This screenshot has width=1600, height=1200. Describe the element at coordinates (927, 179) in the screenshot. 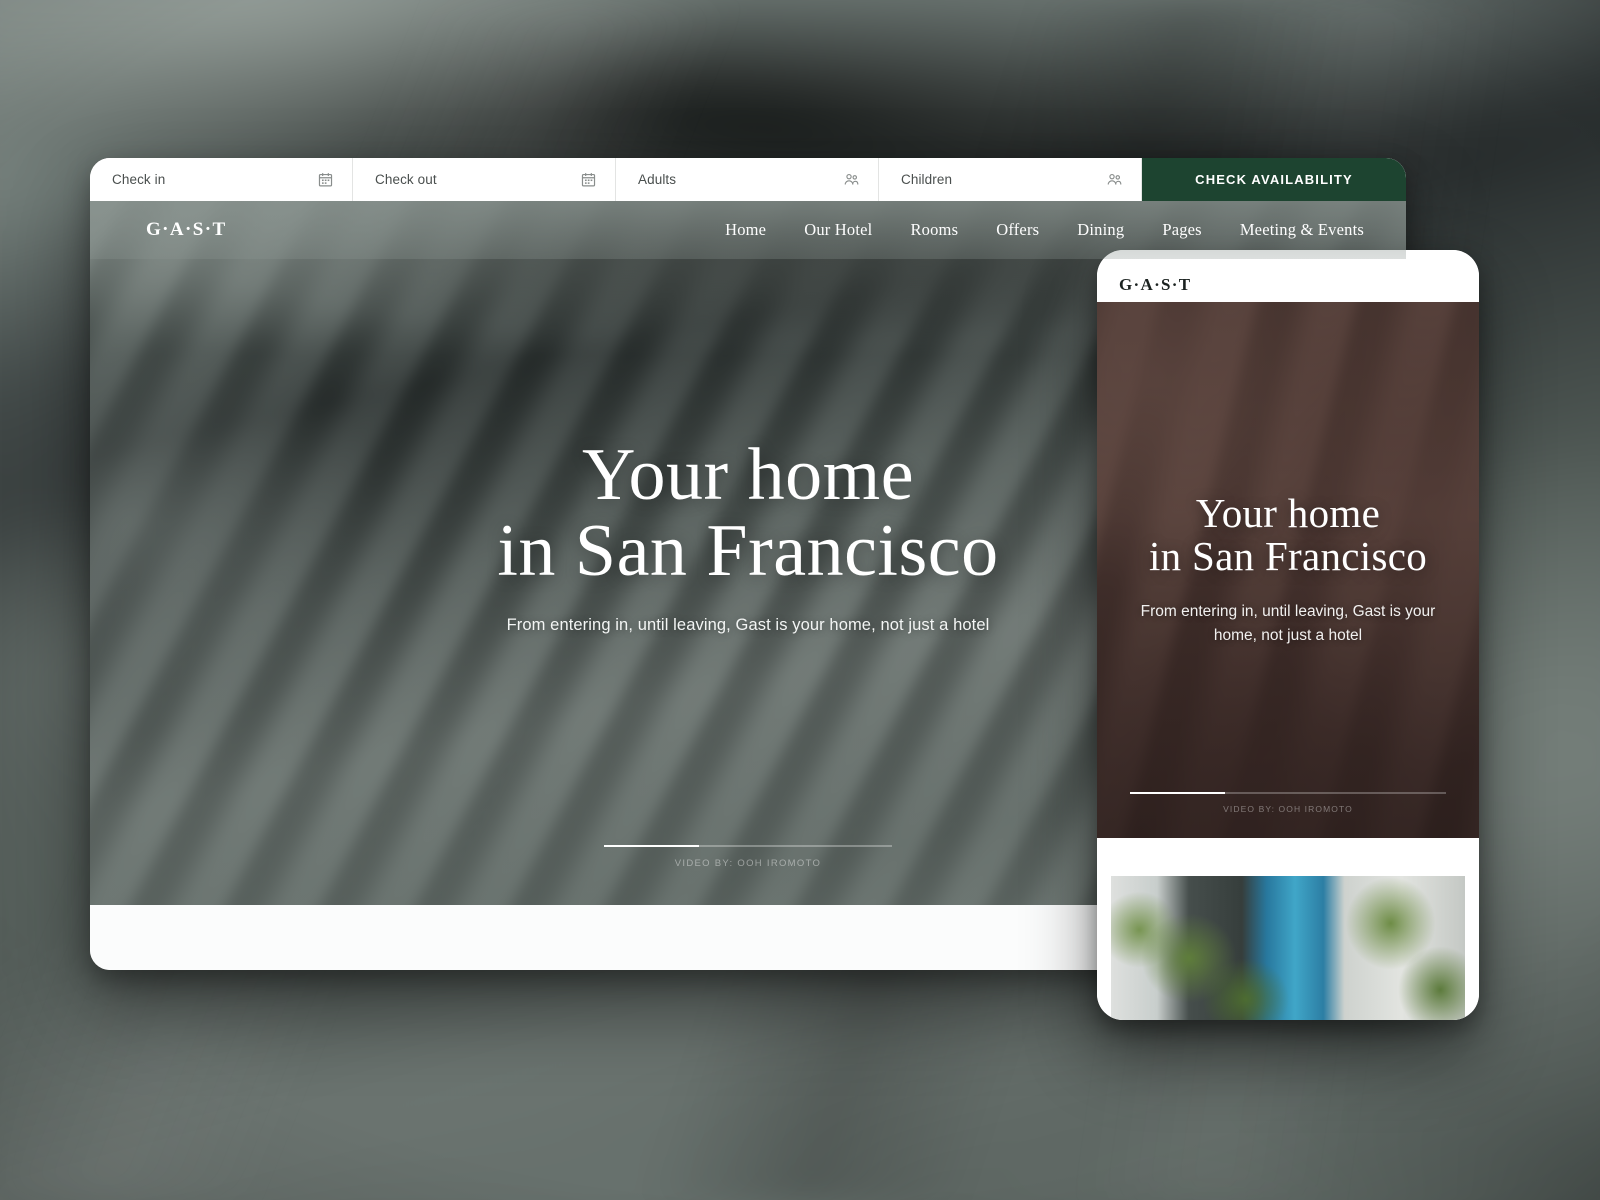

I see `children-label: Children` at that location.